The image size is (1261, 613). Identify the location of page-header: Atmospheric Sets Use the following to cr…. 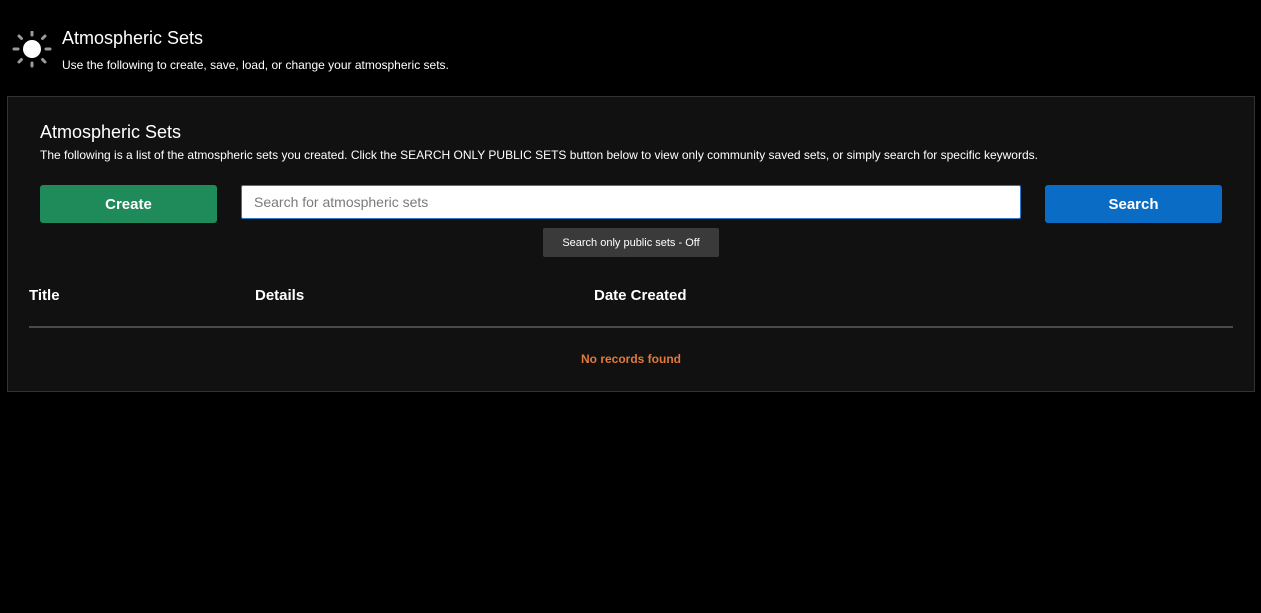
(630, 45).